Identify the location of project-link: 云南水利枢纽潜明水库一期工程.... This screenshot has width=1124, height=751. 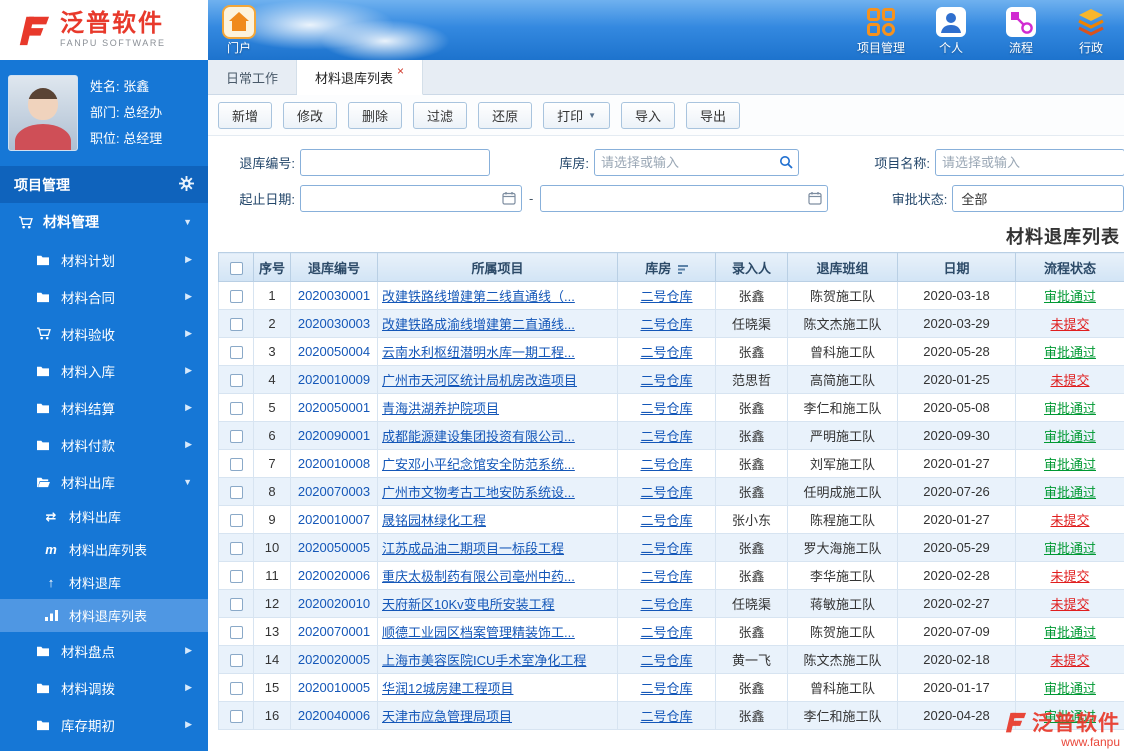
(478, 352).